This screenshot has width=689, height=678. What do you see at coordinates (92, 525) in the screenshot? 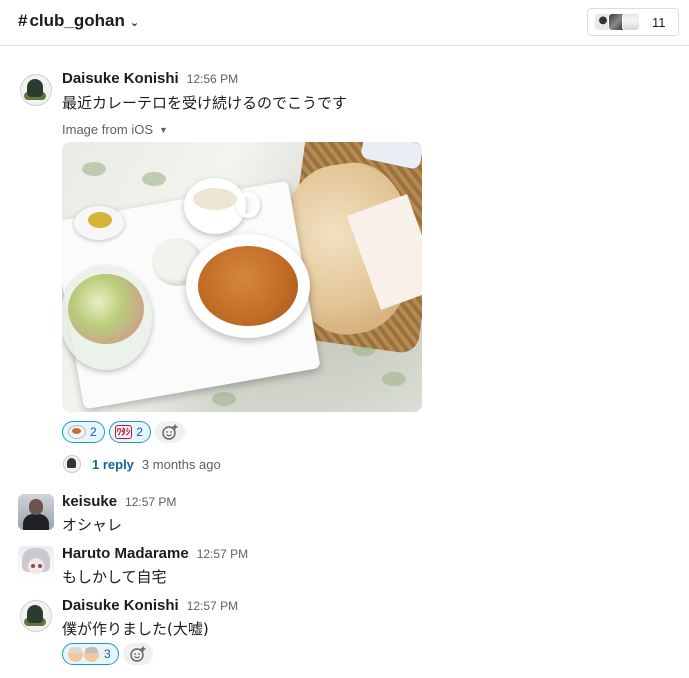
I see `message-text: オシャレ` at bounding box center [92, 525].